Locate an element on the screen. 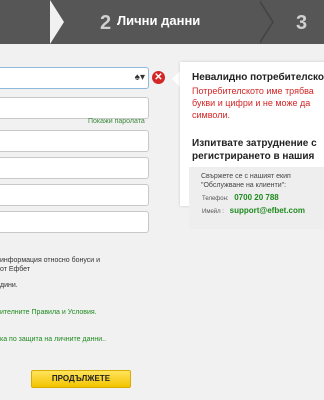 This screenshot has height=400, width=324. email-row: Имейл : support@efbet.com is located at coordinates (253, 210).